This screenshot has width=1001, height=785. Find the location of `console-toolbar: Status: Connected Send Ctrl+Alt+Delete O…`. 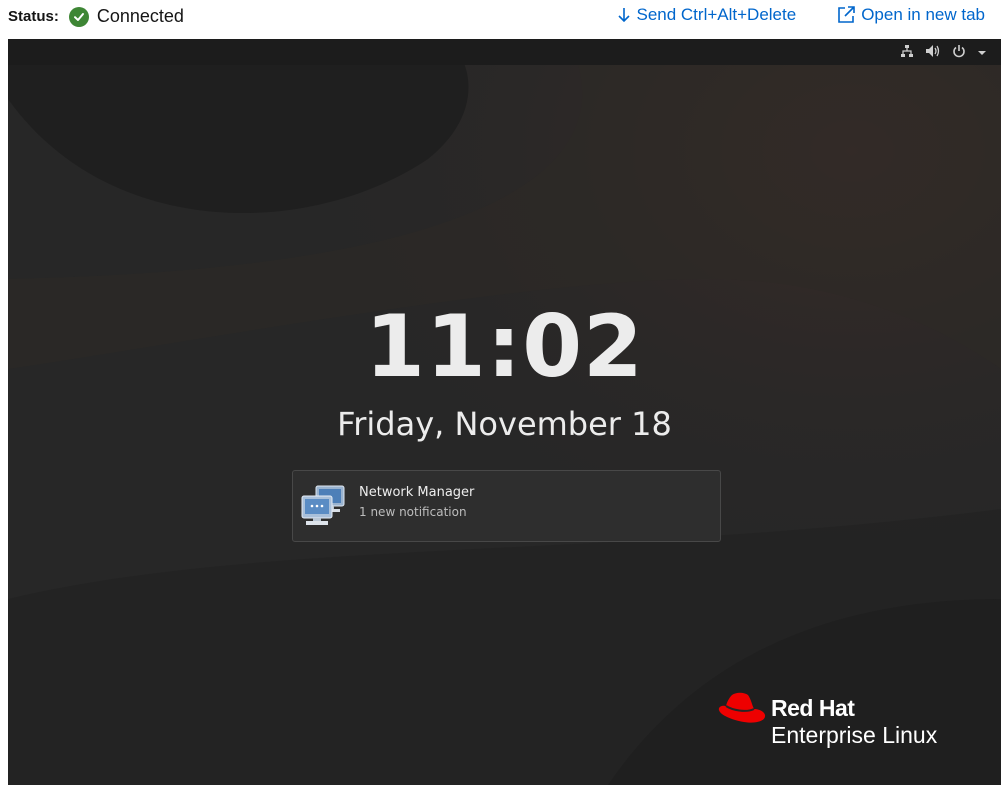

console-toolbar: Status: Connected Send Ctrl+Alt+Delete O… is located at coordinates (500, 19).